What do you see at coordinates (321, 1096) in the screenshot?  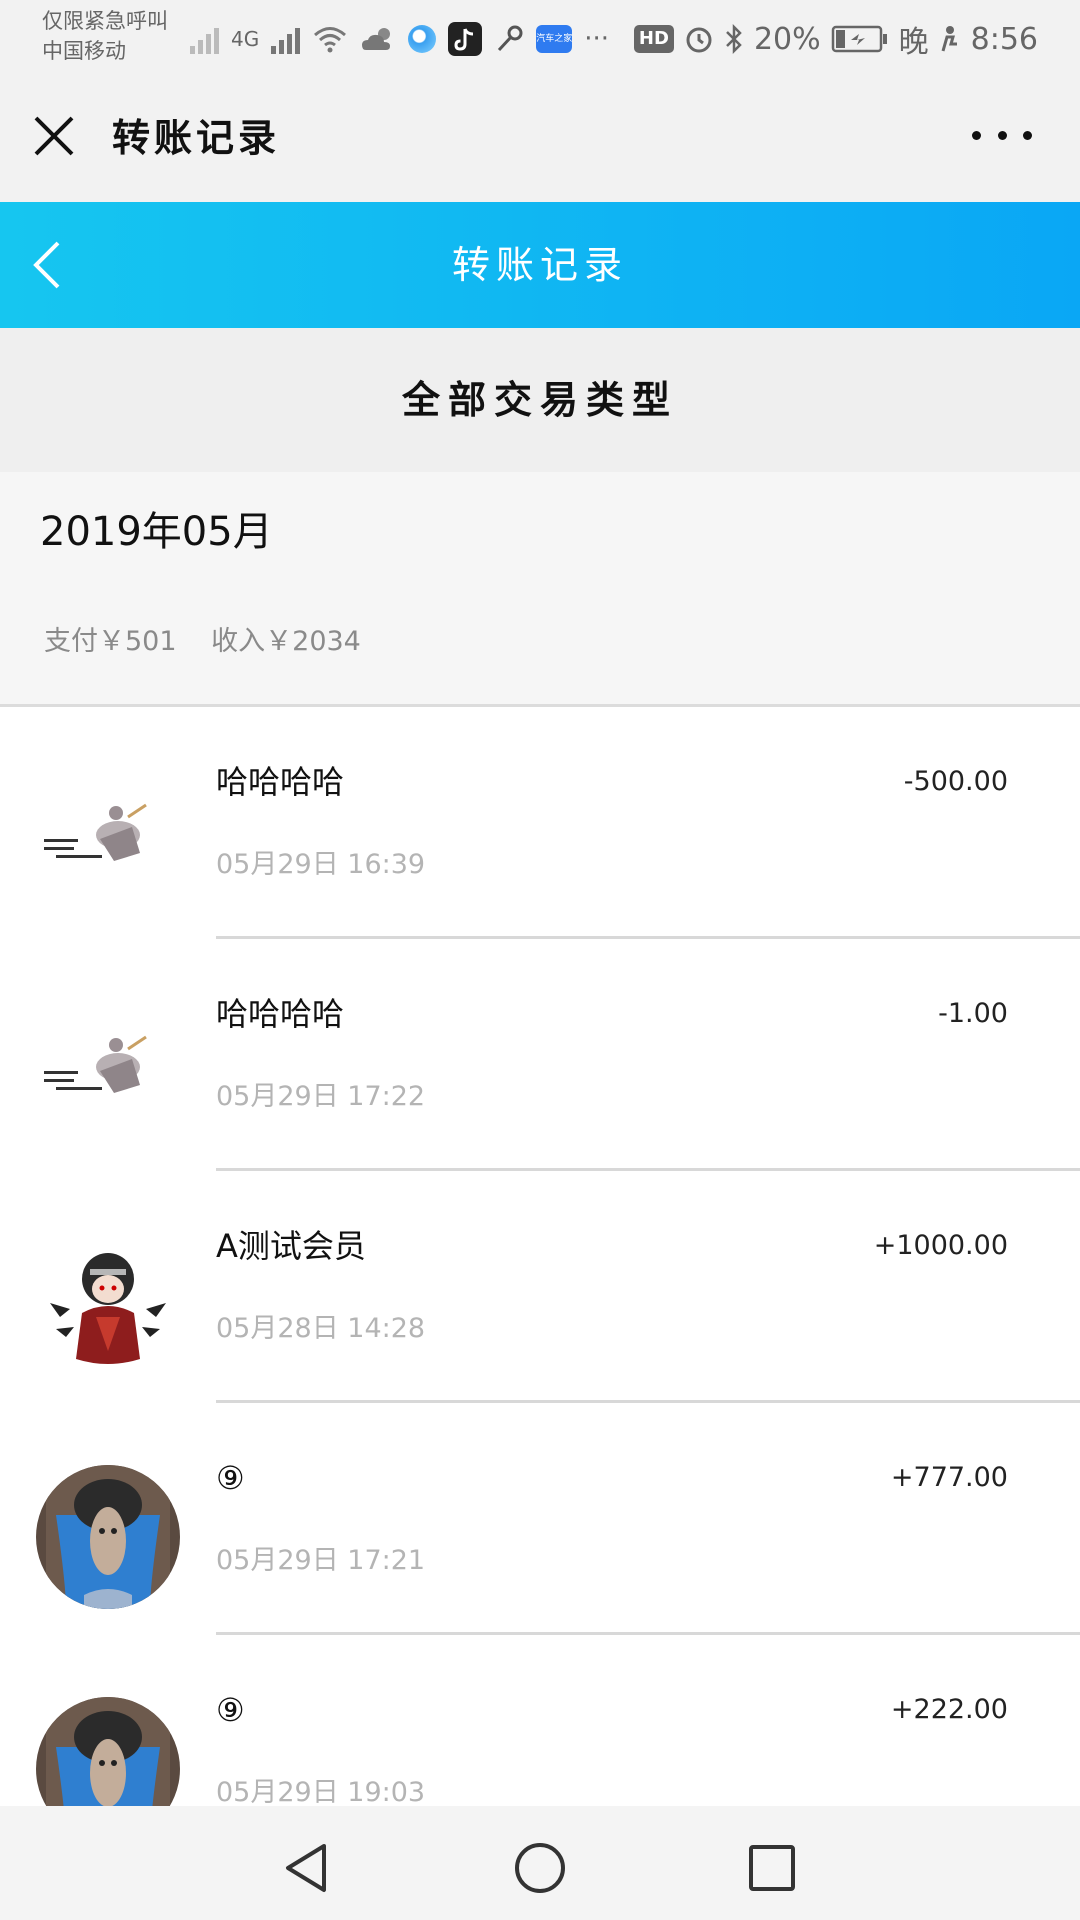 I see `transaction-time: 05月29日 17:22` at bounding box center [321, 1096].